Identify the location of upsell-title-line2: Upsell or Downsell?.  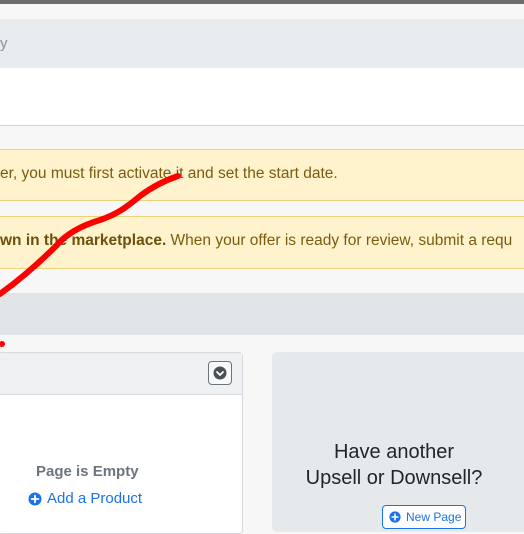
(394, 478).